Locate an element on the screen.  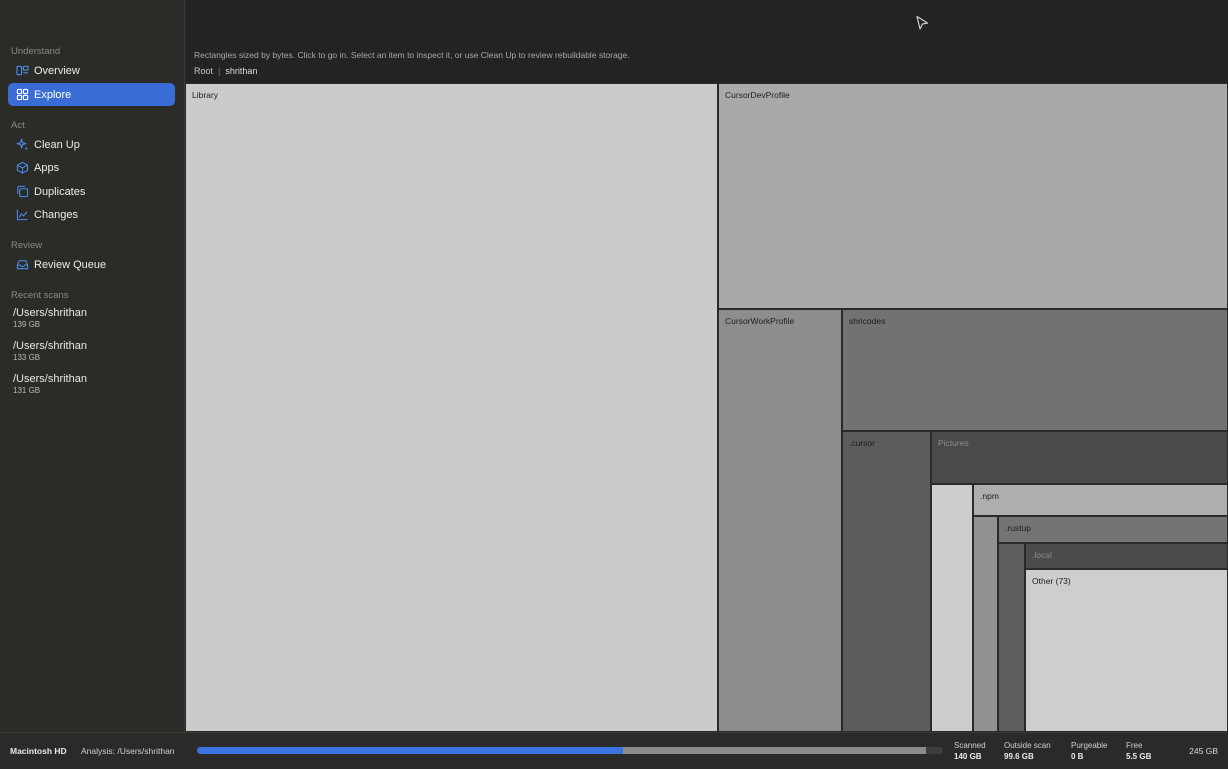
treemap-cell-shricodes: shricodes is located at coordinates (1035, 370).